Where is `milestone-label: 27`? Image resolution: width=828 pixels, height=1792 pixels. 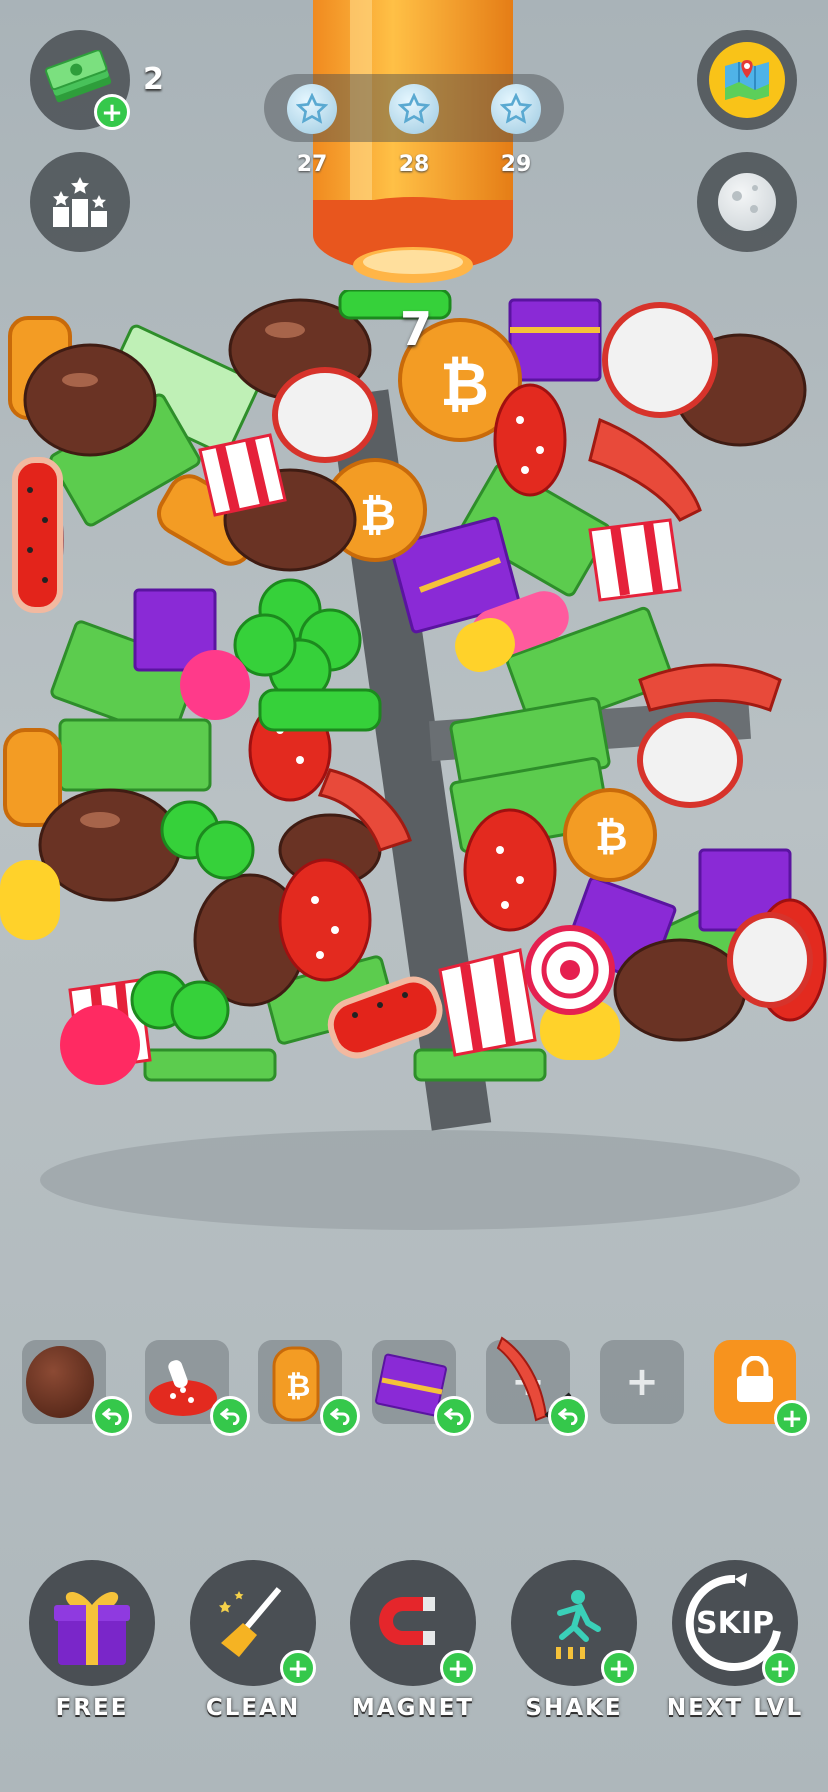
milestone-label: 27 is located at coordinates (312, 164).